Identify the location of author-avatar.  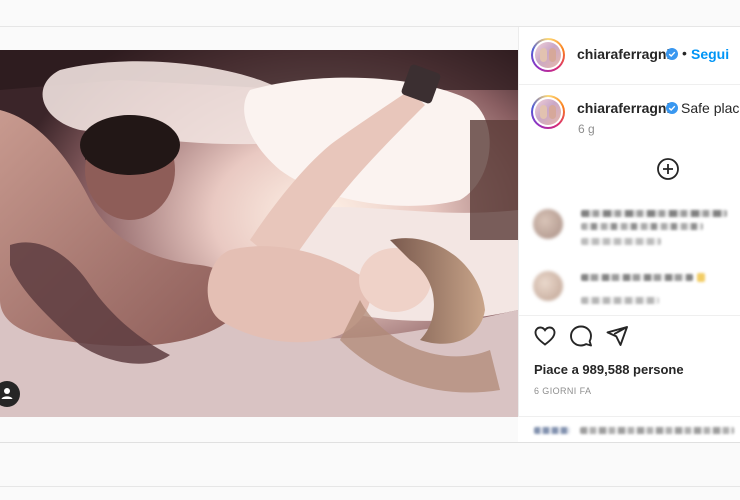
(548, 55).